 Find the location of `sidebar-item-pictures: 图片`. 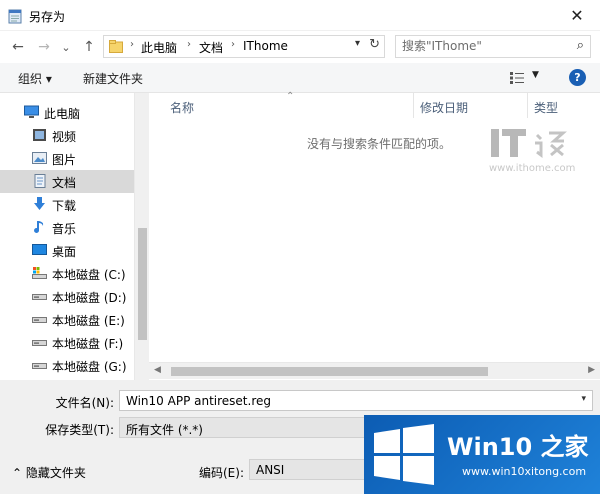

sidebar-item-pictures: 图片 is located at coordinates (67, 158).